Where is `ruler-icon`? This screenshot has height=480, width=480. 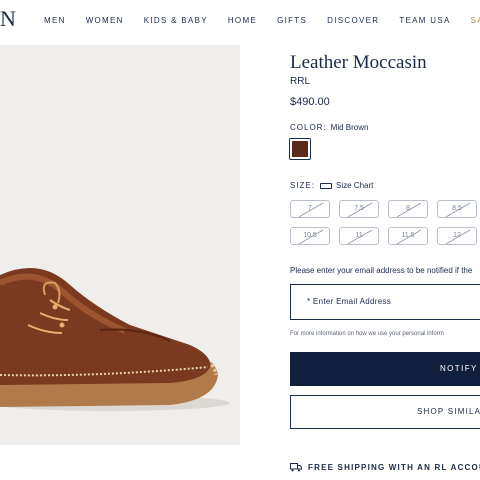 ruler-icon is located at coordinates (326, 185).